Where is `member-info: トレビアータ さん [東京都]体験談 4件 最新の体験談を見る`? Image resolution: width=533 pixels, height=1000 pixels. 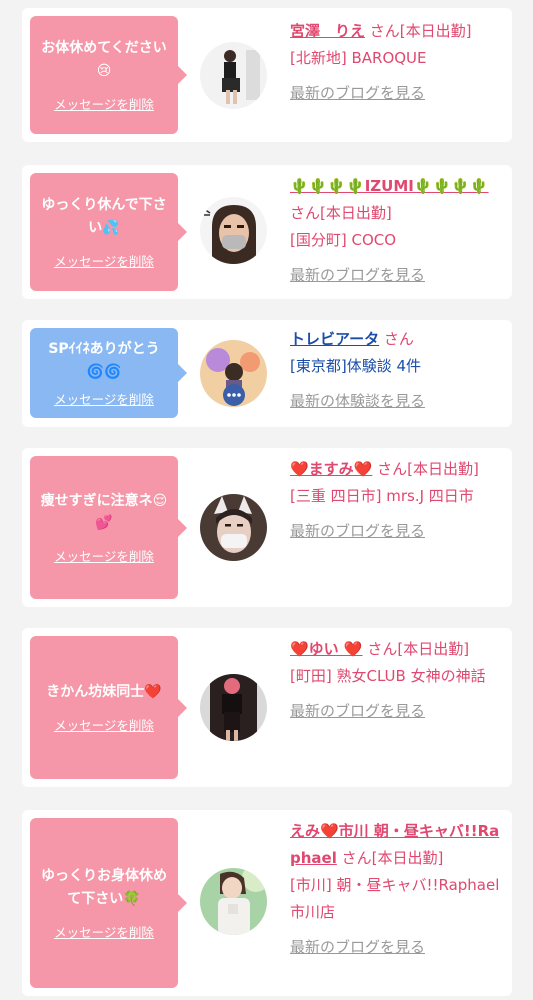 member-info: トレビアータ さん [東京都]体験談 4件 最新の体験談を見る is located at coordinates (395, 370).